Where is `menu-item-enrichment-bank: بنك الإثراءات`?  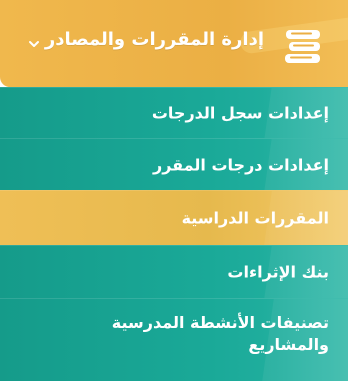
menu-item-enrichment-bank: بنك الإثراءات is located at coordinates (174, 271).